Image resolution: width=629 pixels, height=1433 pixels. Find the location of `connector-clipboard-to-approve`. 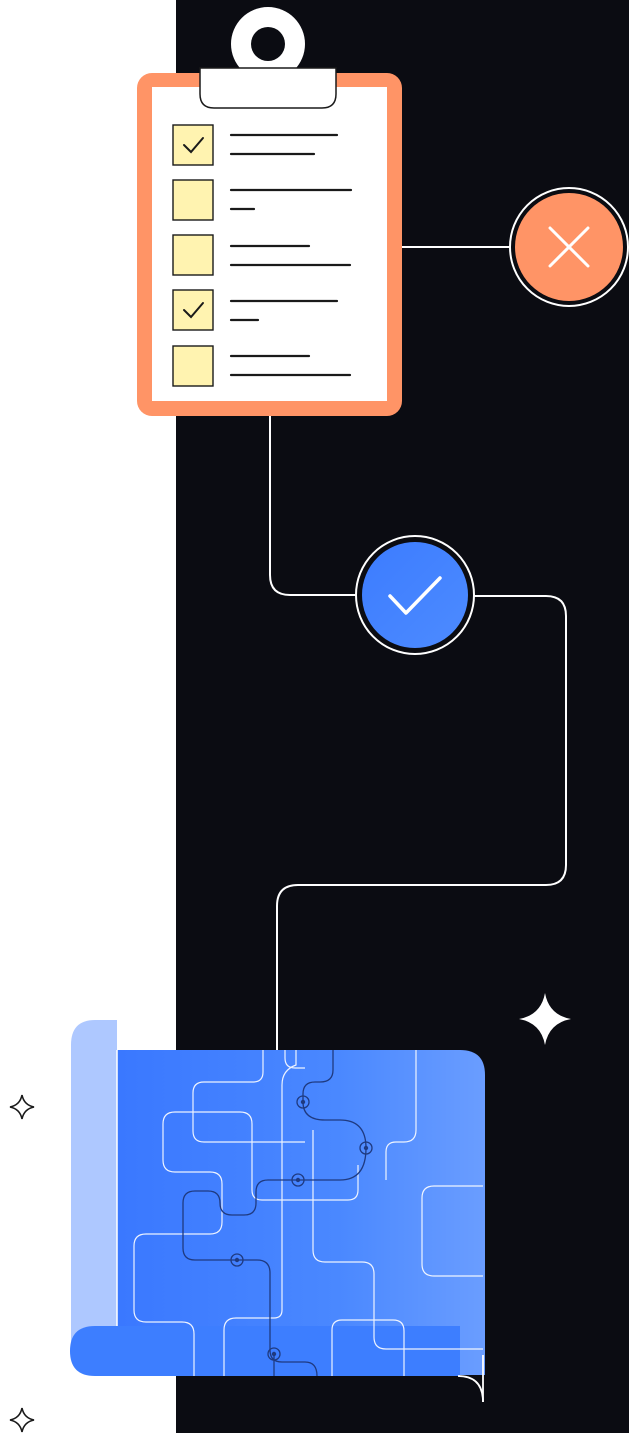

connector-clipboard-to-approve is located at coordinates (313, 505).